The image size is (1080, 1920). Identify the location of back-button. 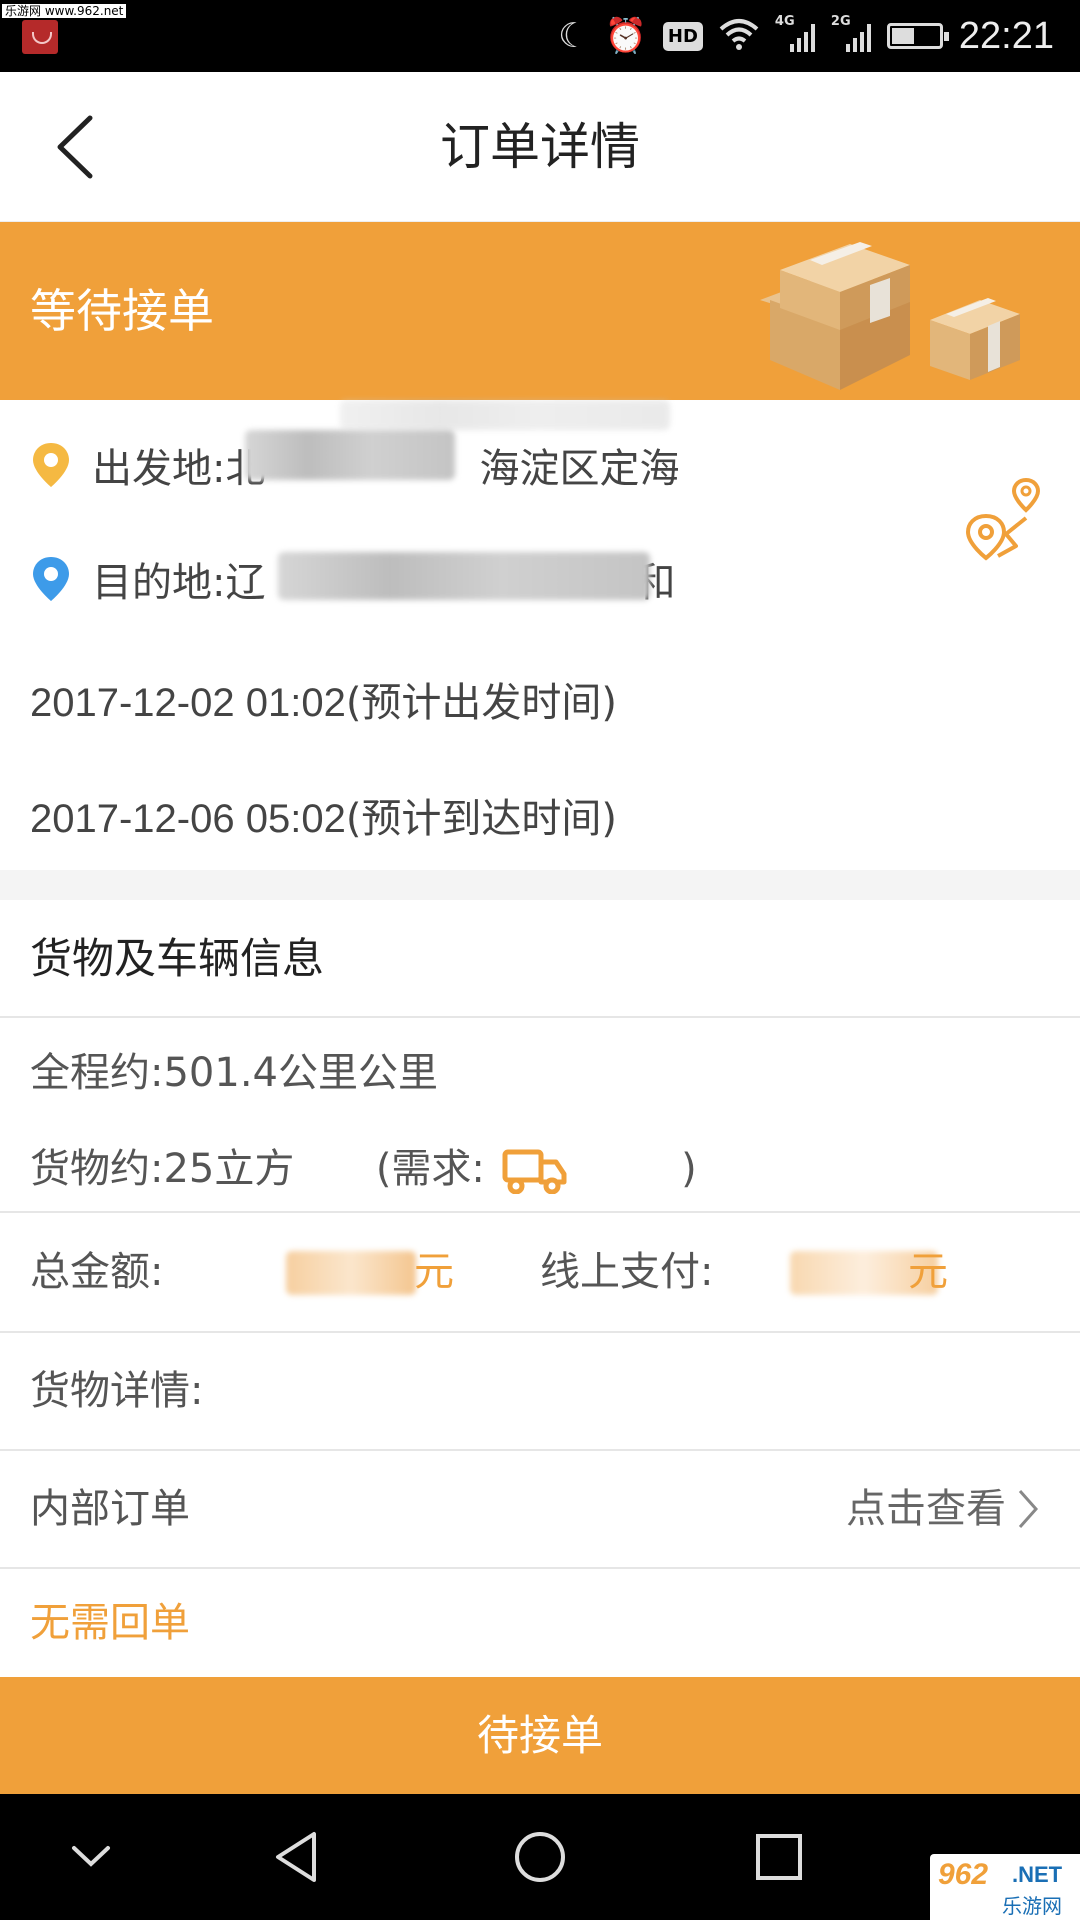
(85, 147).